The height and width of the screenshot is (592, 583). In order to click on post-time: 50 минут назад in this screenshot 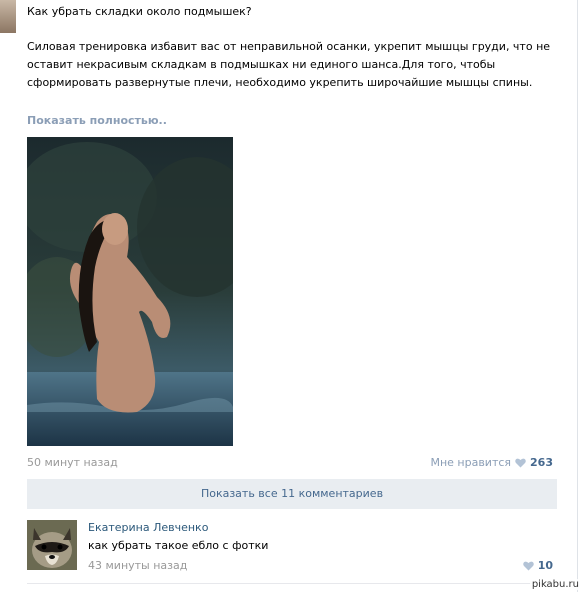, I will do `click(72, 462)`.